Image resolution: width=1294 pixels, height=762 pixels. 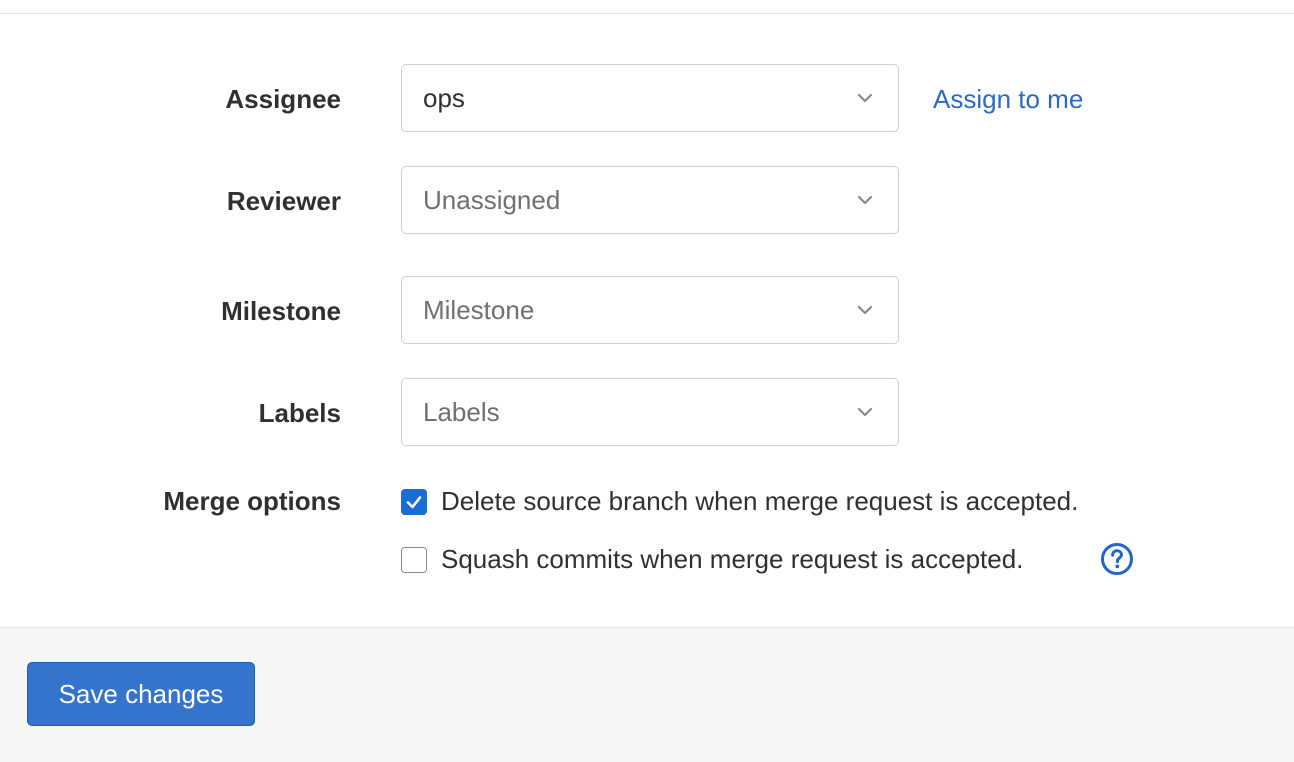 I want to click on labels-label: Labels, so click(x=299, y=413).